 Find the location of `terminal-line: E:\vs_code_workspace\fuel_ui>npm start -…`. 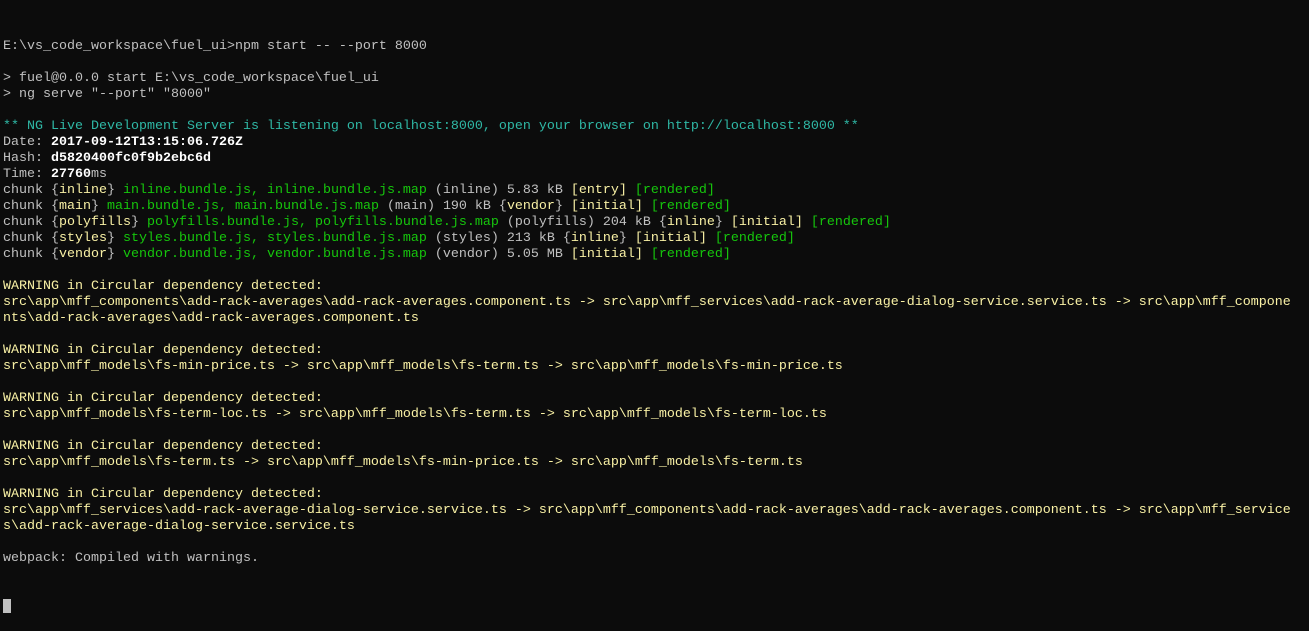

terminal-line: E:\vs_code_workspace\fuel_ui>npm start -… is located at coordinates (656, 47).